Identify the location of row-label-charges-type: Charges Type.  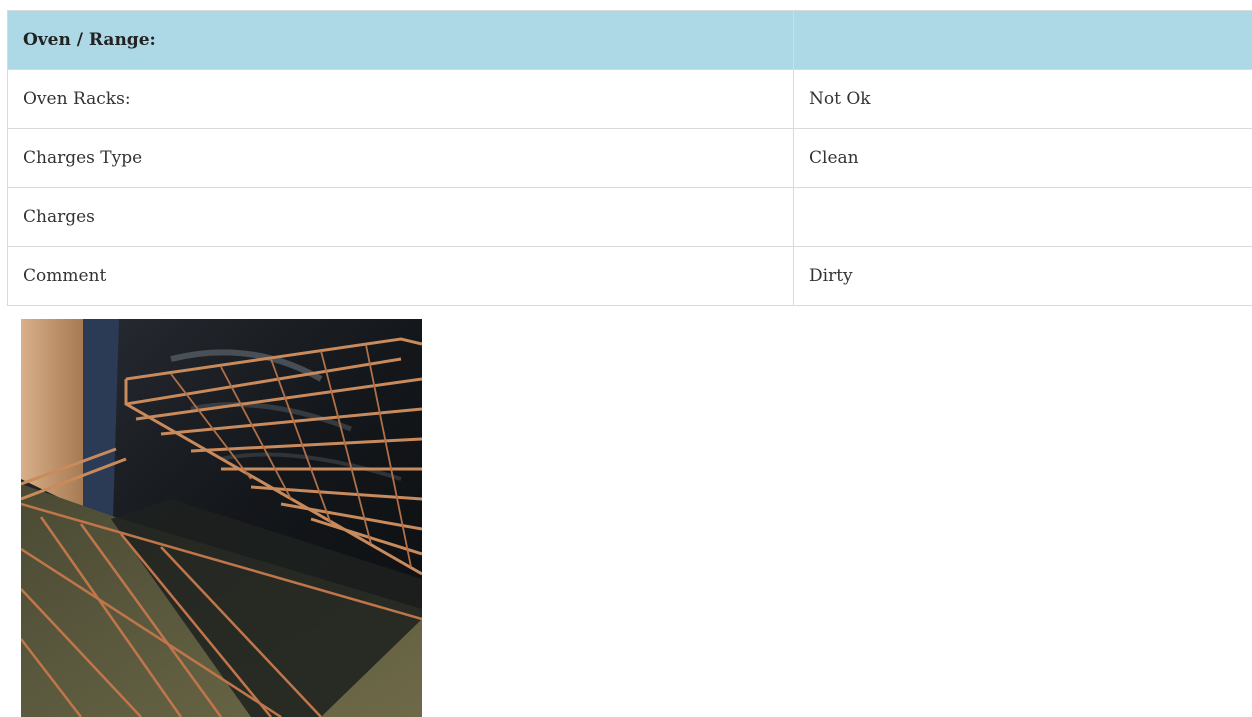
(400, 158).